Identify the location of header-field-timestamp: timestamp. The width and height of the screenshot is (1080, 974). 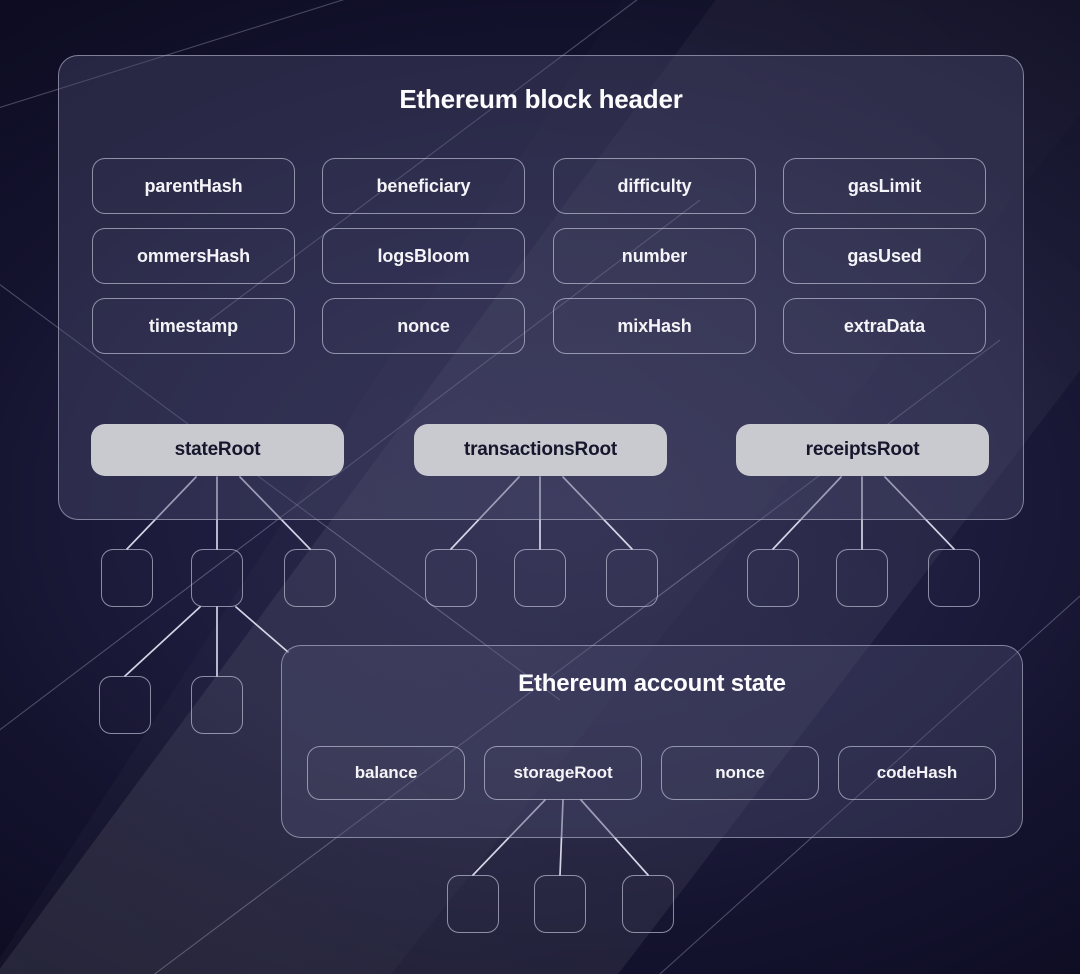
(193, 326).